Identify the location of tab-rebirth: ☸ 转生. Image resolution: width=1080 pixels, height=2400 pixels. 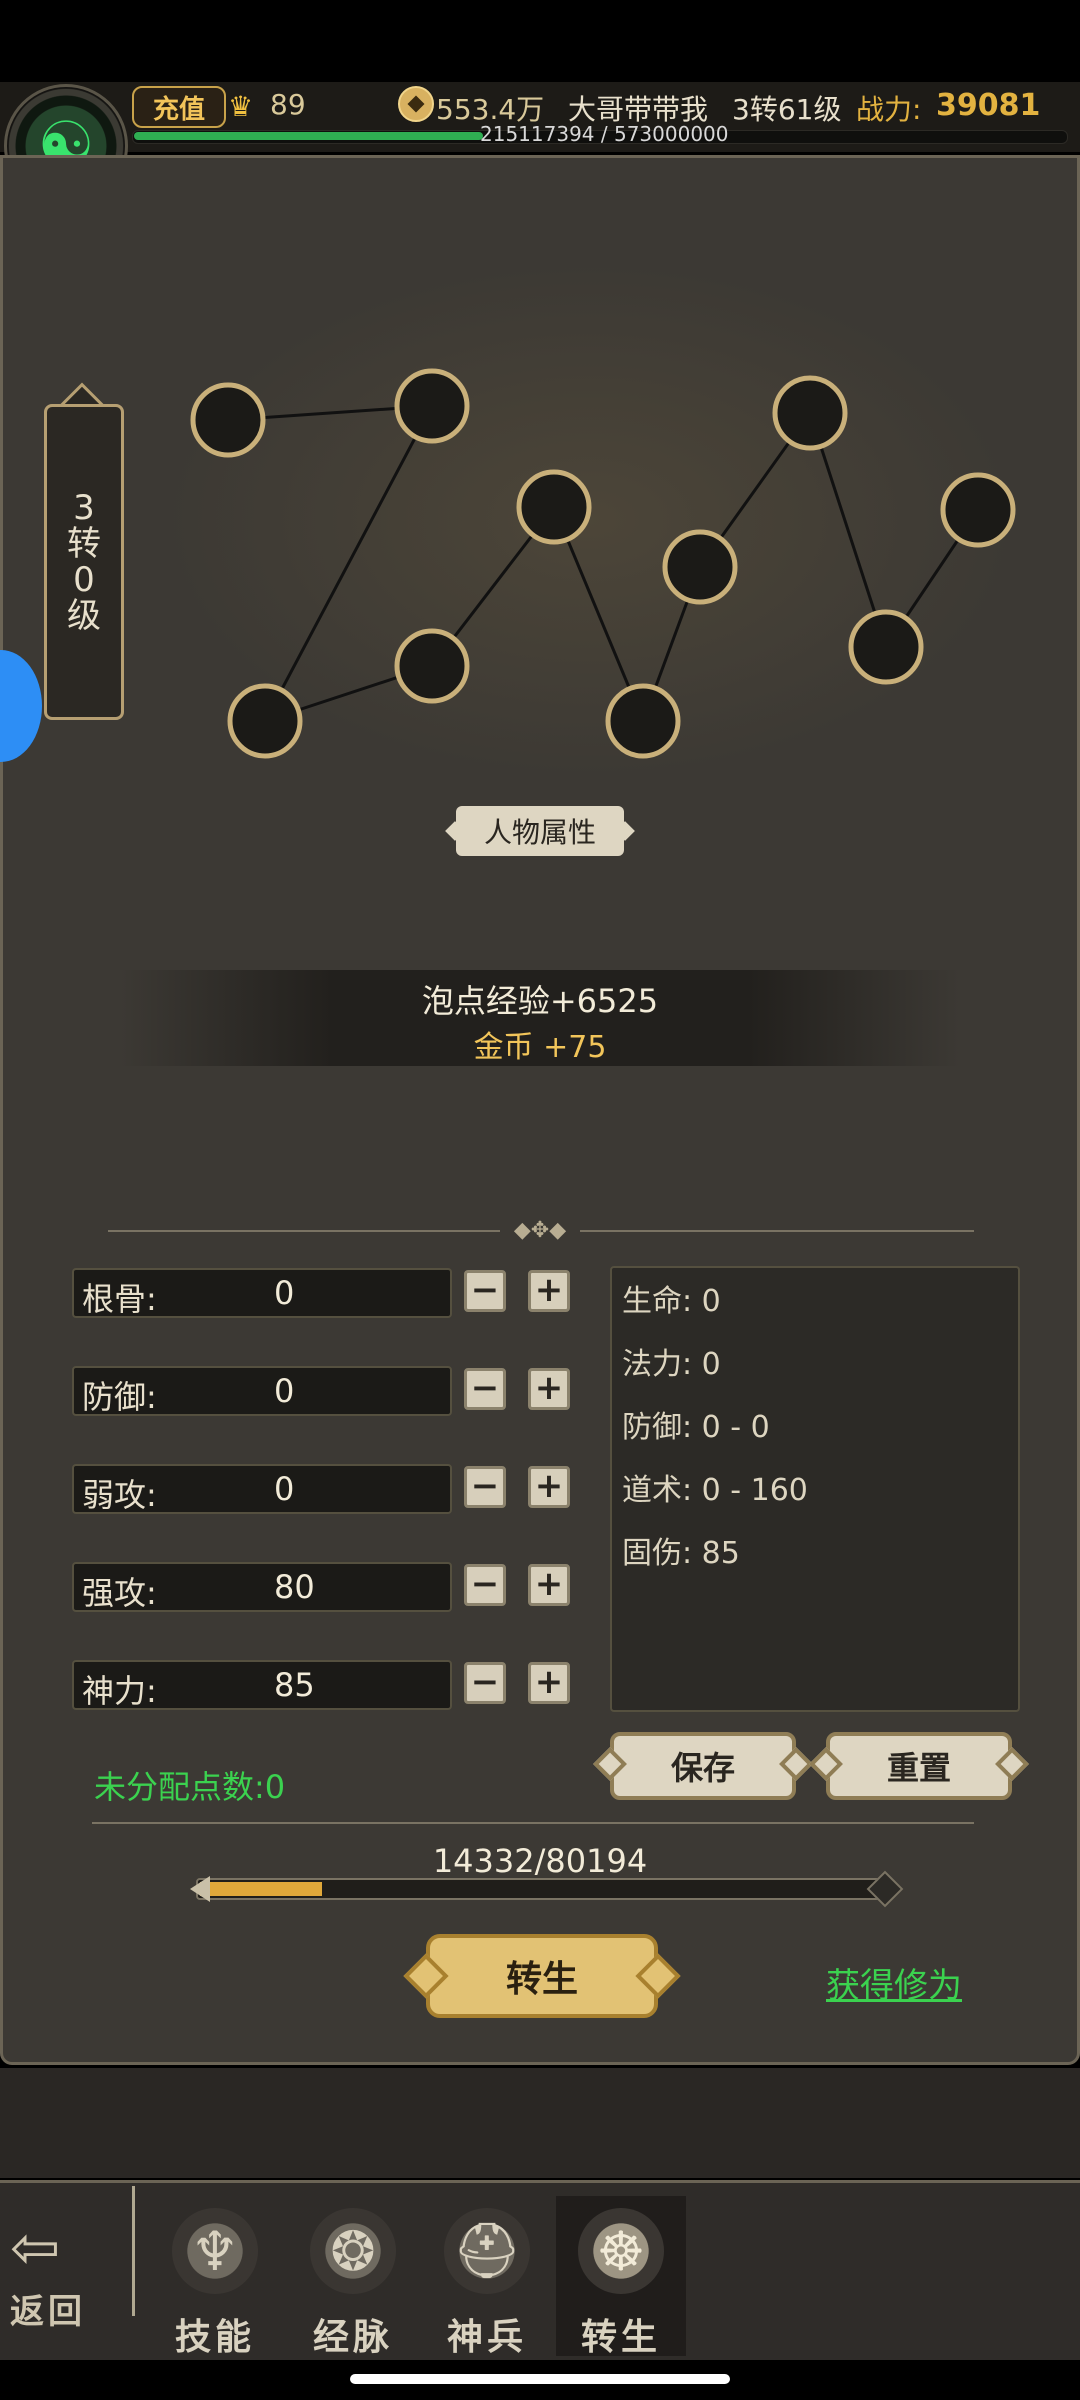
(621, 2277).